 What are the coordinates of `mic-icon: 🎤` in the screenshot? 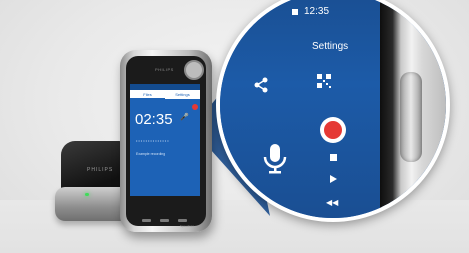 It's located at (184, 117).